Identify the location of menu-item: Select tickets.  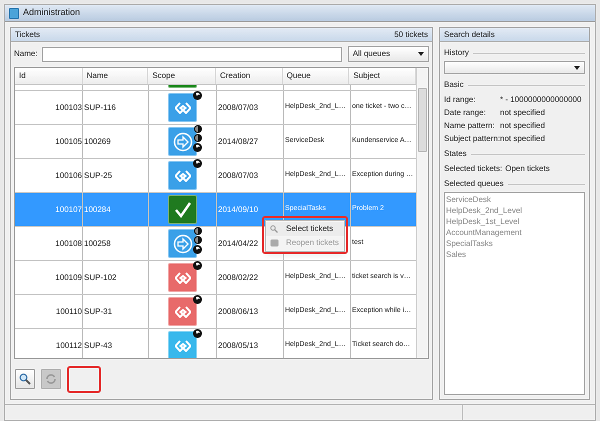
(305, 229).